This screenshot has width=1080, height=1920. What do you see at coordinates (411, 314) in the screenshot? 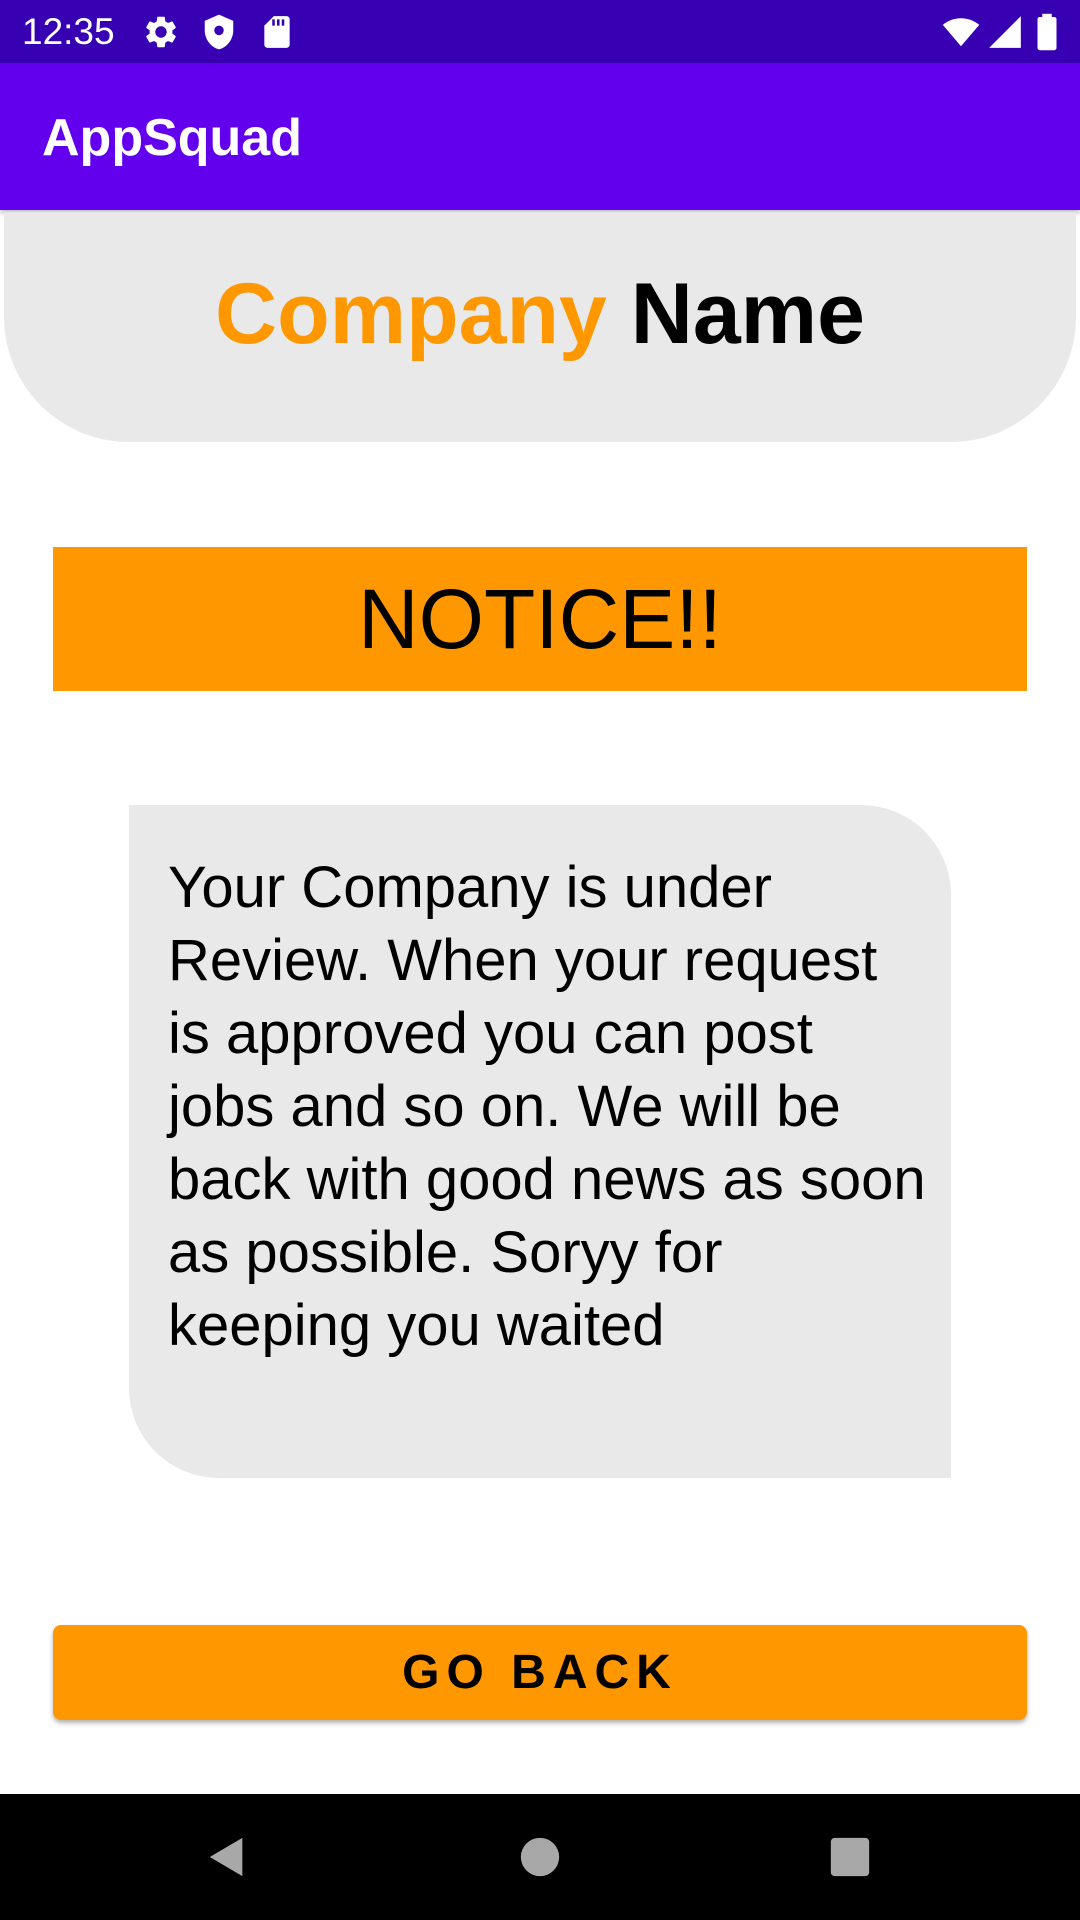
I see `company-word: Company` at bounding box center [411, 314].